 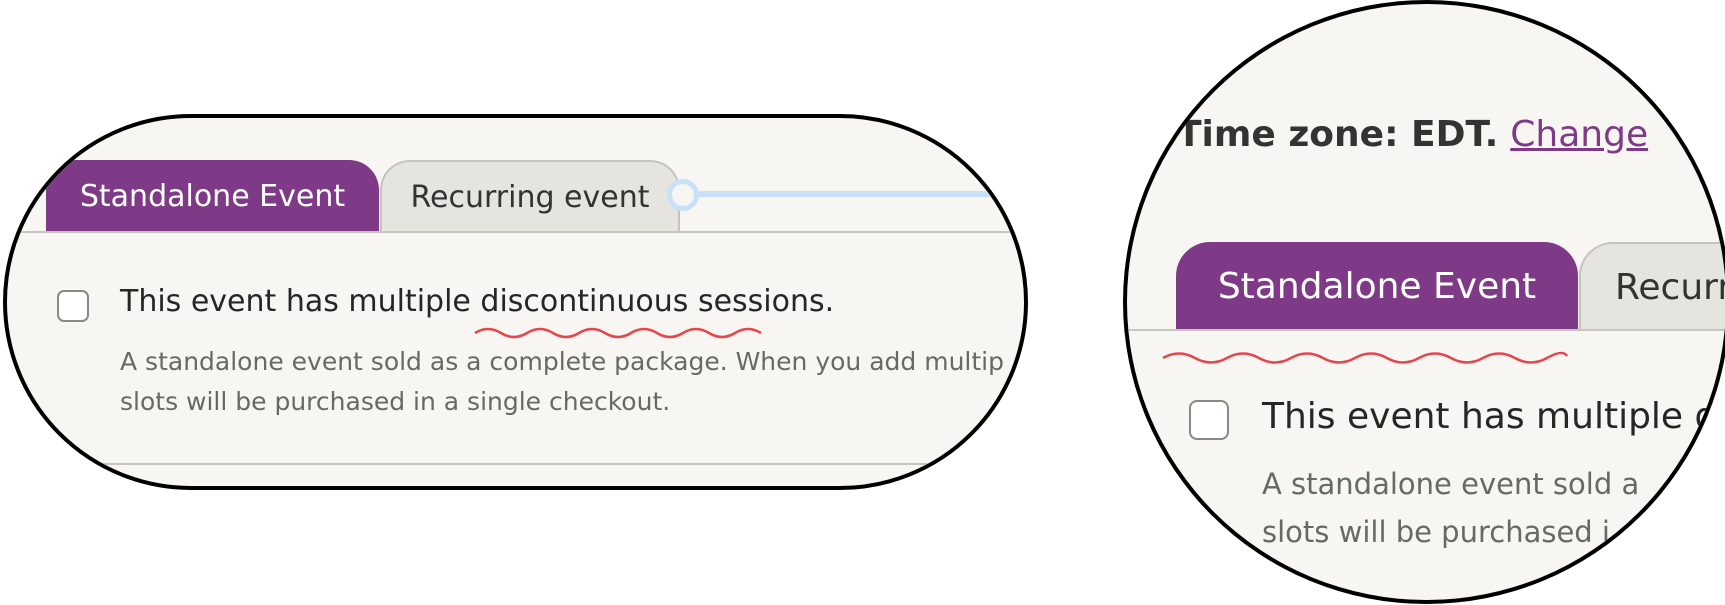 I want to click on description-line: slots will be purchased i, so click(x=1436, y=532).